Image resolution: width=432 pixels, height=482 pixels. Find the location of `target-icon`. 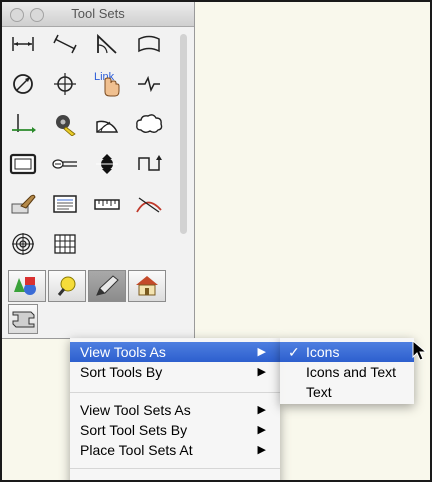

target-icon is located at coordinates (23, 244).